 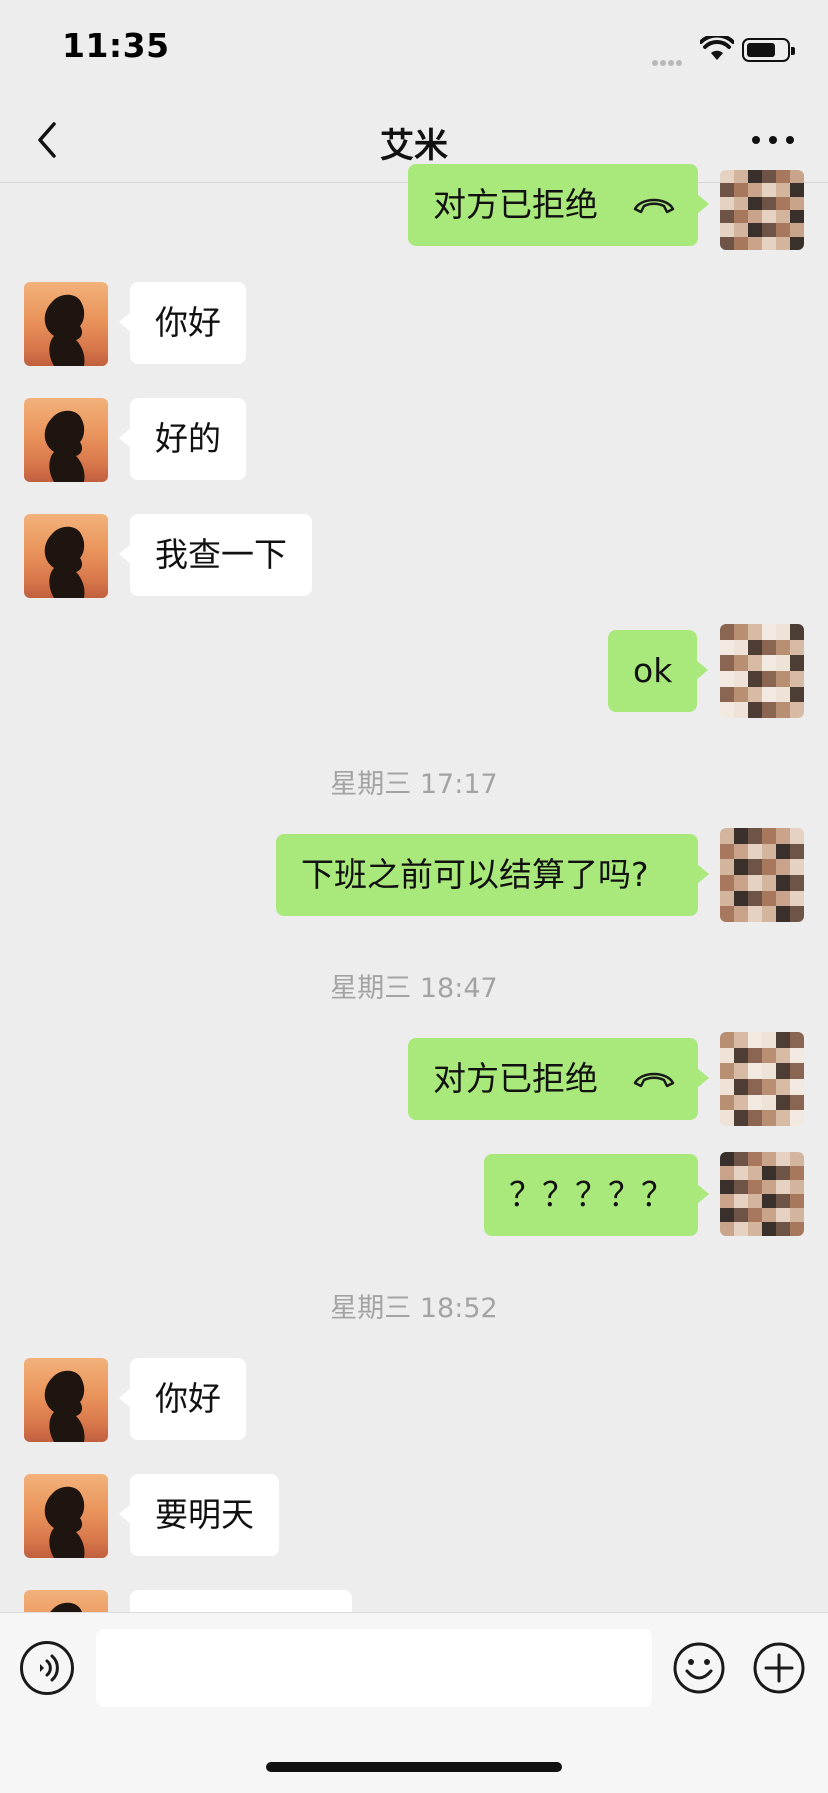 What do you see at coordinates (717, 48) in the screenshot?
I see `wifi-icon` at bounding box center [717, 48].